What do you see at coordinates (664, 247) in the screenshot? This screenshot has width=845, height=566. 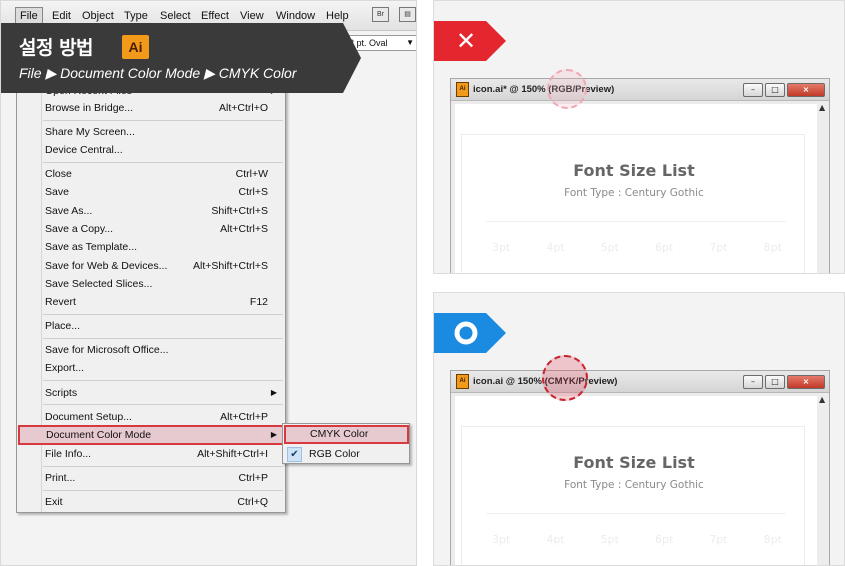 I see `font-size-label: 6pt` at bounding box center [664, 247].